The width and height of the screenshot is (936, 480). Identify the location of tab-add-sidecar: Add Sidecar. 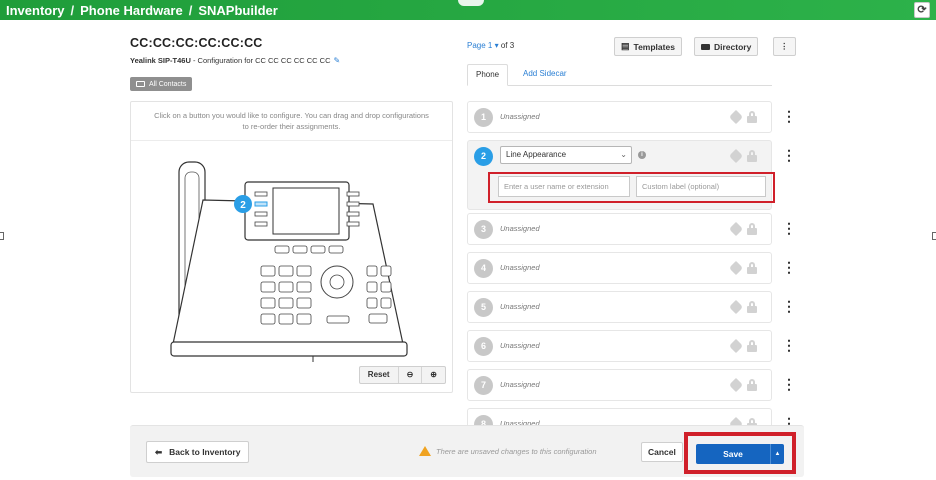
(545, 75).